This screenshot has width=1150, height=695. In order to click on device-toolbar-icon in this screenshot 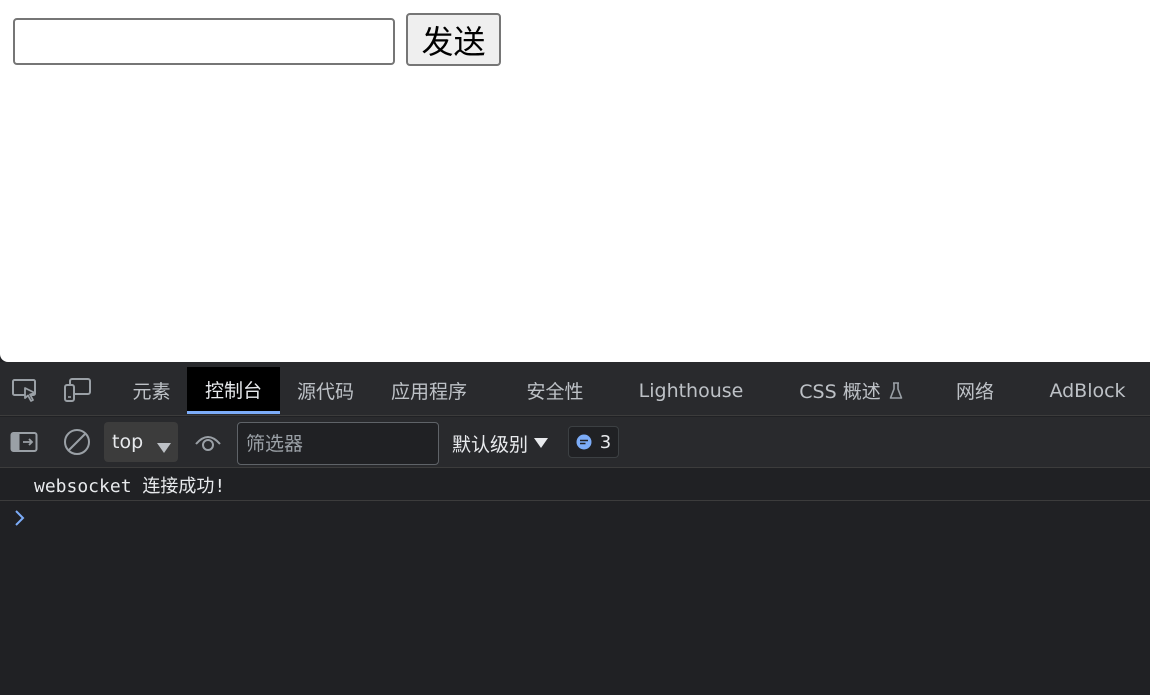, I will do `click(77, 390)`.